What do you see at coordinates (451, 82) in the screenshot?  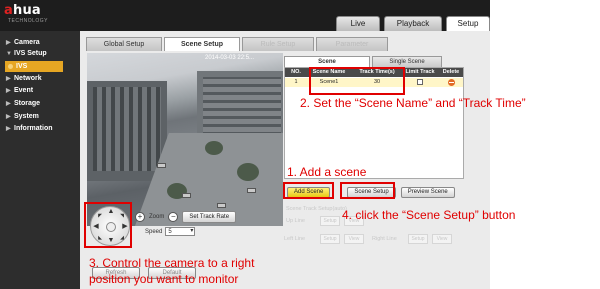 I see `delete-icon` at bounding box center [451, 82].